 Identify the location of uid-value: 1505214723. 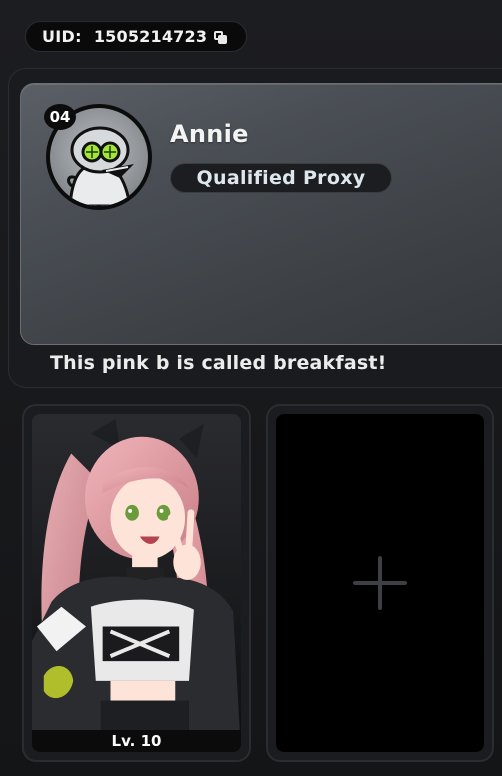
(150, 36).